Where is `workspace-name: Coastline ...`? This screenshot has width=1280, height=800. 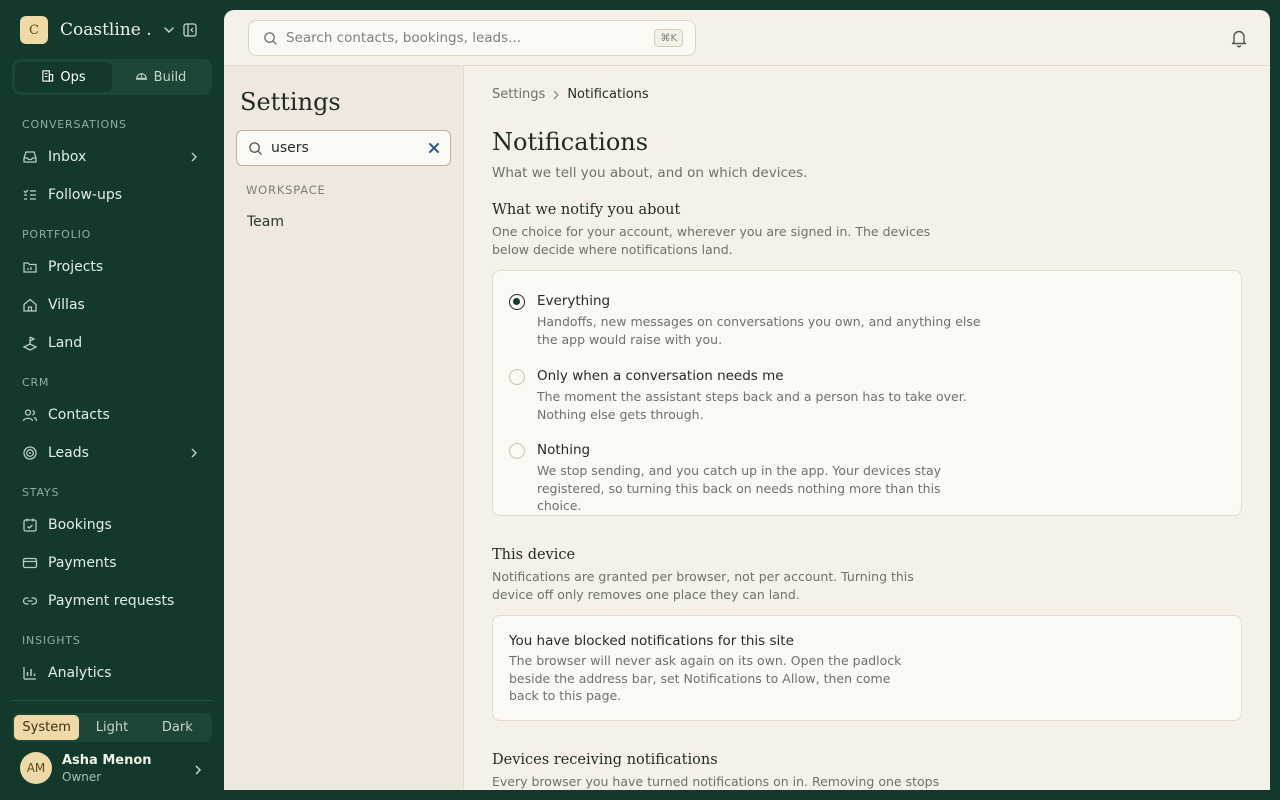 workspace-name: Coastline ... is located at coordinates (106, 30).